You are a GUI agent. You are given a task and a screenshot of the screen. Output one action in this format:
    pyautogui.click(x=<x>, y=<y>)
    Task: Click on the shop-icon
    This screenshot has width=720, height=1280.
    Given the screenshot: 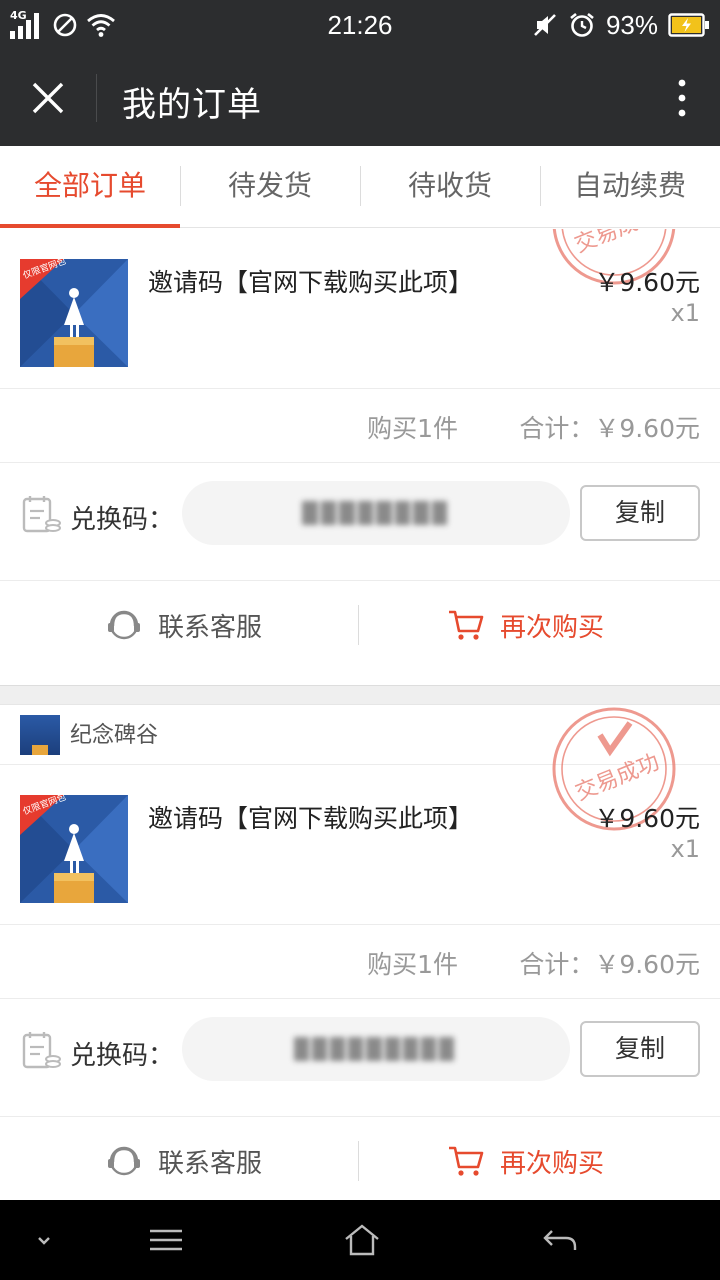 What is the action you would take?
    pyautogui.click(x=40, y=735)
    